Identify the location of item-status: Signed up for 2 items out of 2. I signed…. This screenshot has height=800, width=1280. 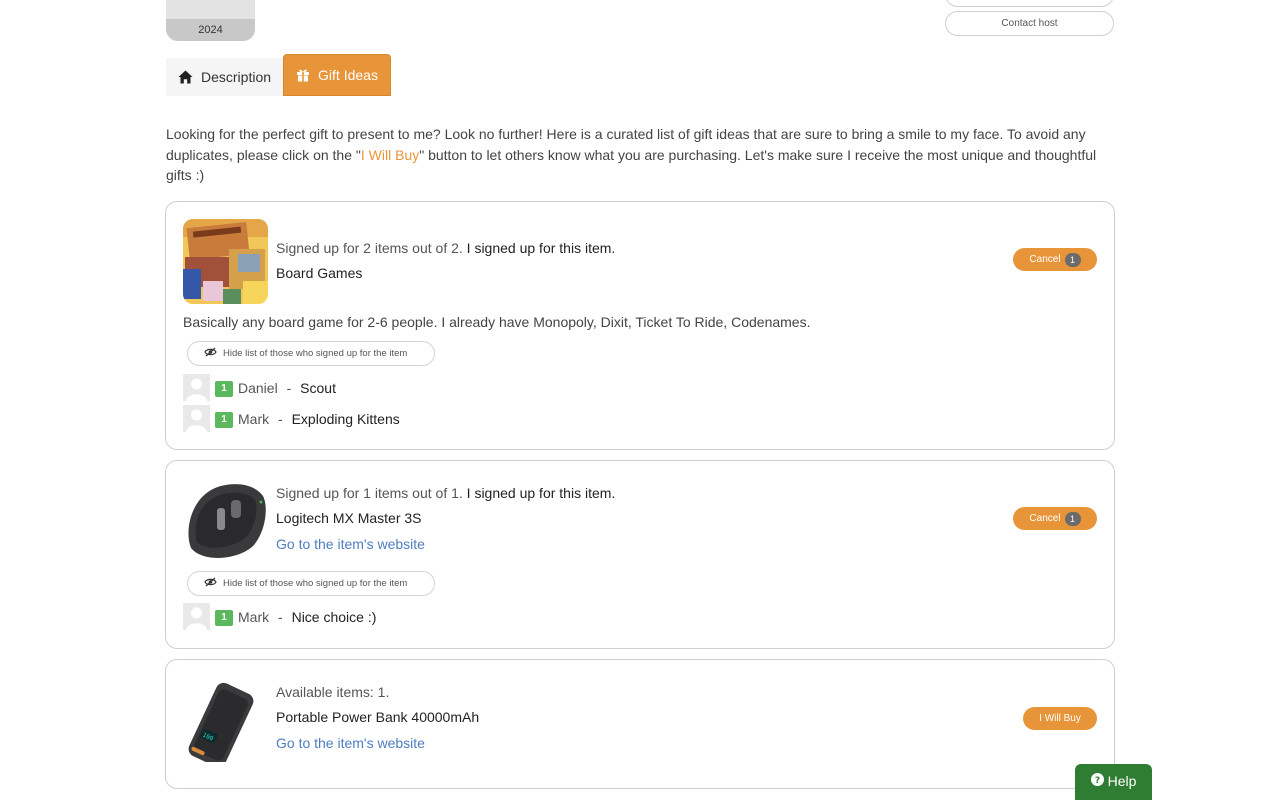
(446, 248).